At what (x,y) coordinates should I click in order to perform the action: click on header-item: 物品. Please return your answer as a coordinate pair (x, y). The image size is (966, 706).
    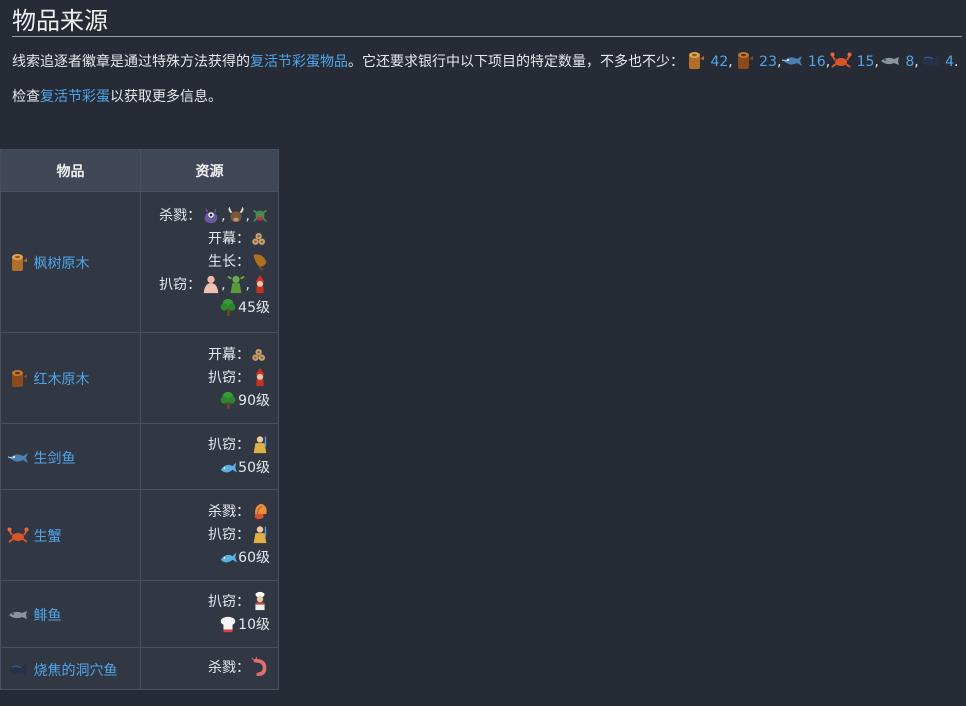
    Looking at the image, I should click on (70, 170).